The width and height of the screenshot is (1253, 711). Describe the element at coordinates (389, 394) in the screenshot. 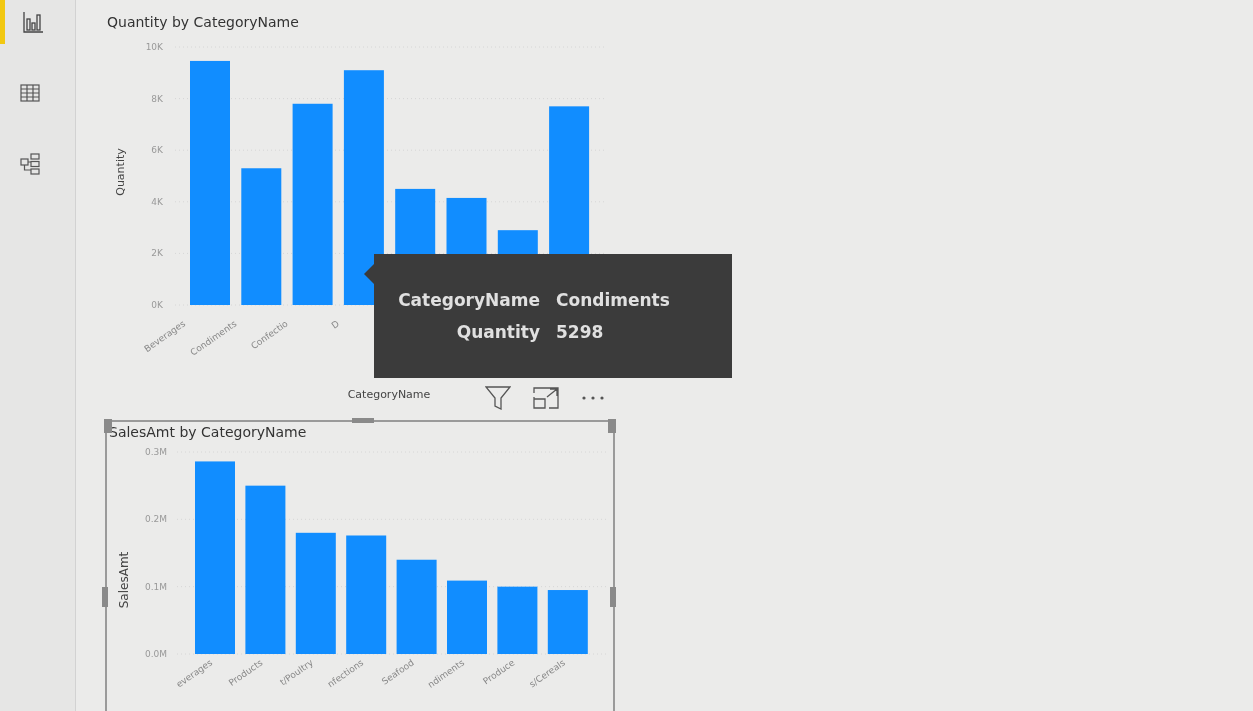

I see `axis-title: CategoryName` at that location.